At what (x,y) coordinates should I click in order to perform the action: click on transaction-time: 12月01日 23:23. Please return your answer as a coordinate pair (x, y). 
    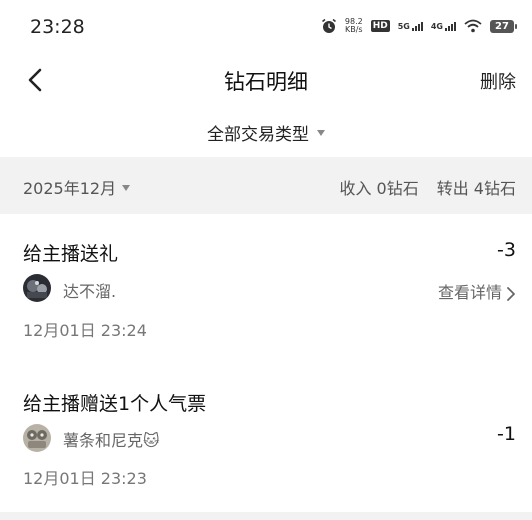
    Looking at the image, I should click on (85, 478).